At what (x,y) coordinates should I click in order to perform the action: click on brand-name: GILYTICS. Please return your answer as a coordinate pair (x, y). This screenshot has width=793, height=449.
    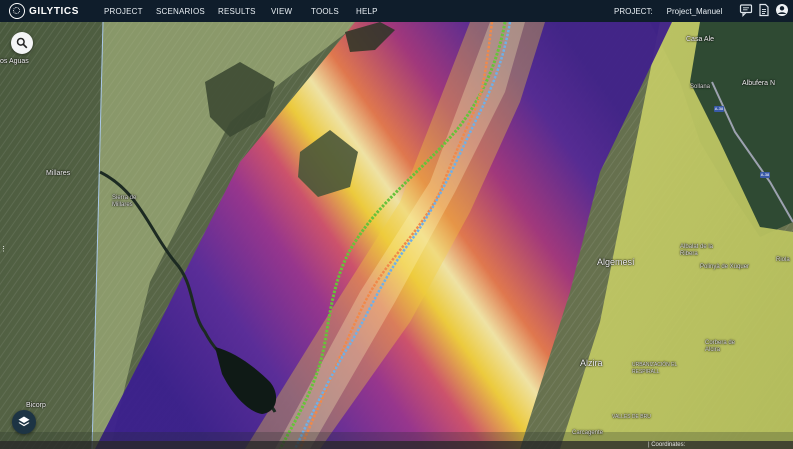
    Looking at the image, I should click on (54, 11).